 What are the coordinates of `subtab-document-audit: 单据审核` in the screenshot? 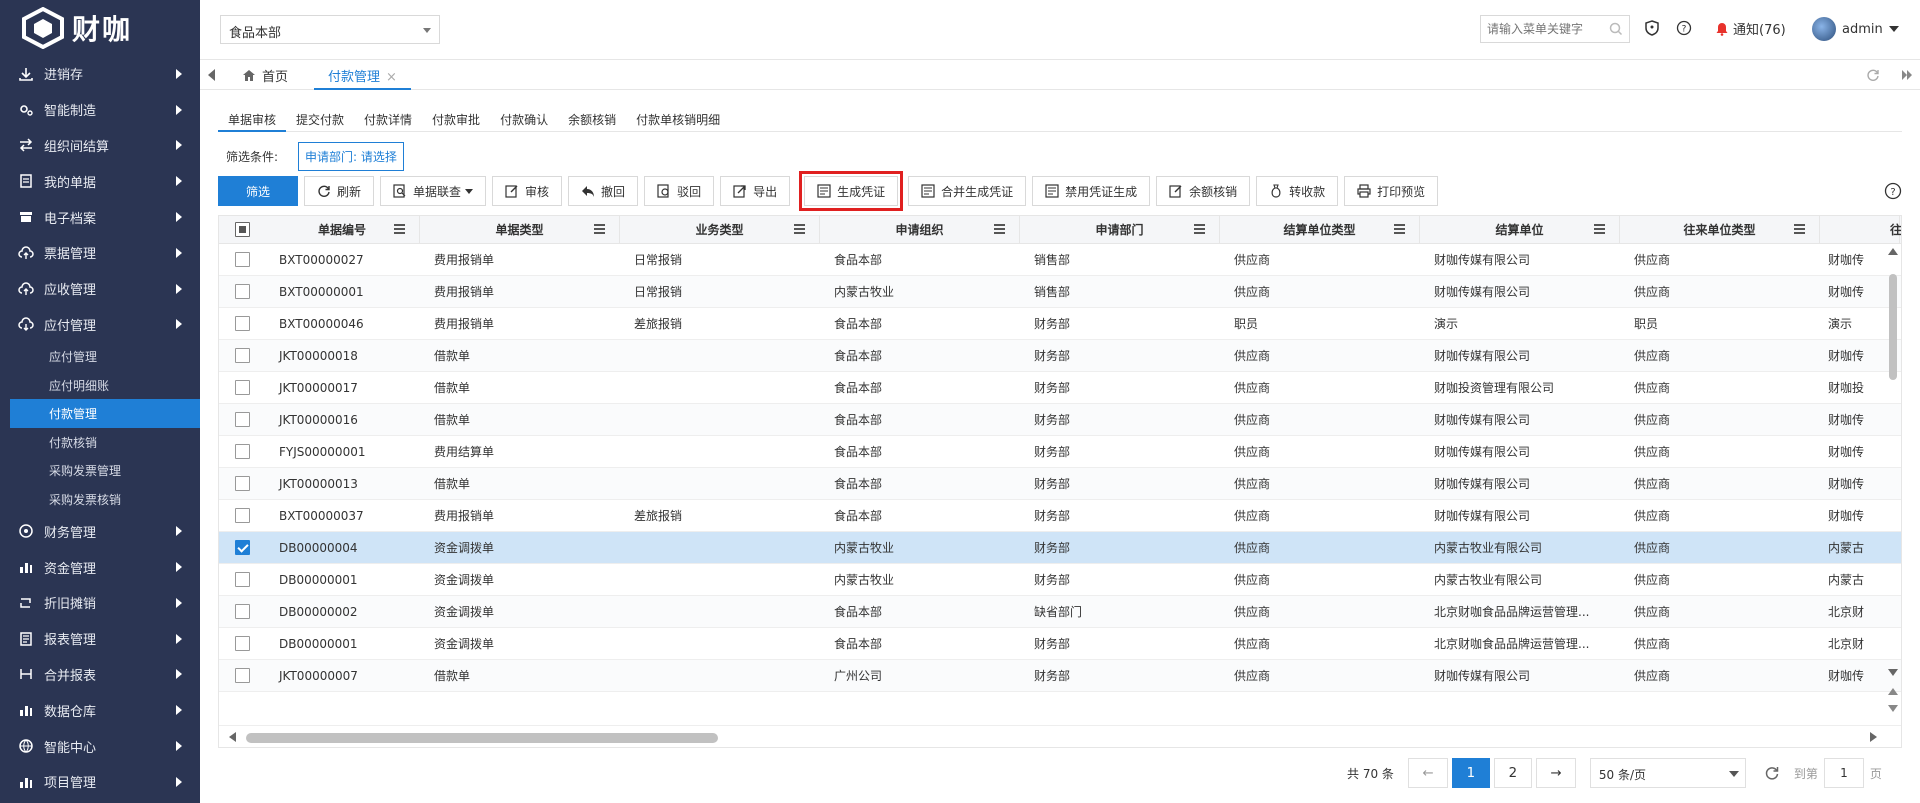 It's located at (252, 118).